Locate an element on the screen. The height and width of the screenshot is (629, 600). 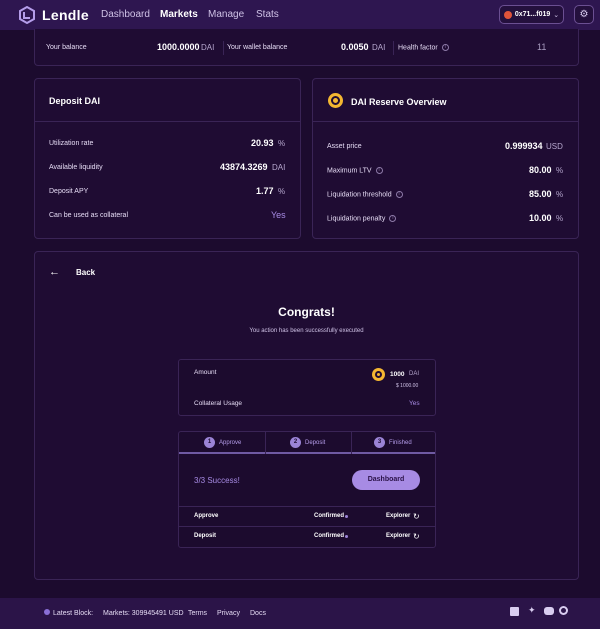
ltv-unit: % is located at coordinates (560, 170).